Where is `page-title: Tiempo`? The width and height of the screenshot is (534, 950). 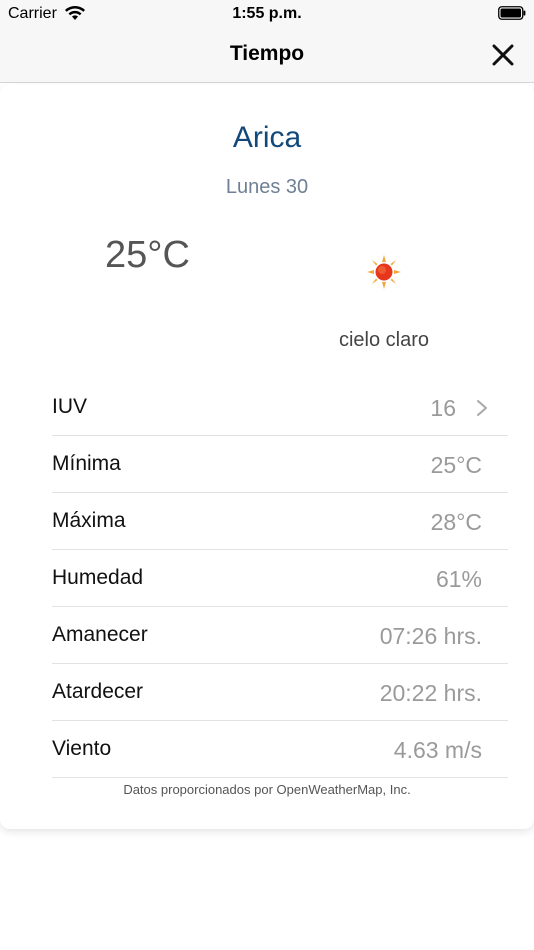
page-title: Tiempo is located at coordinates (267, 53).